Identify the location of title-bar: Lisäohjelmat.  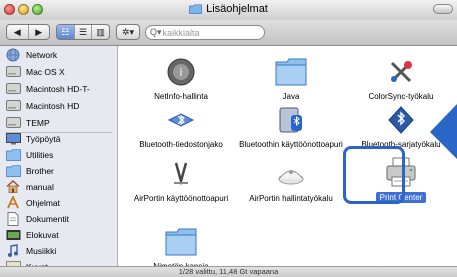
(228, 10).